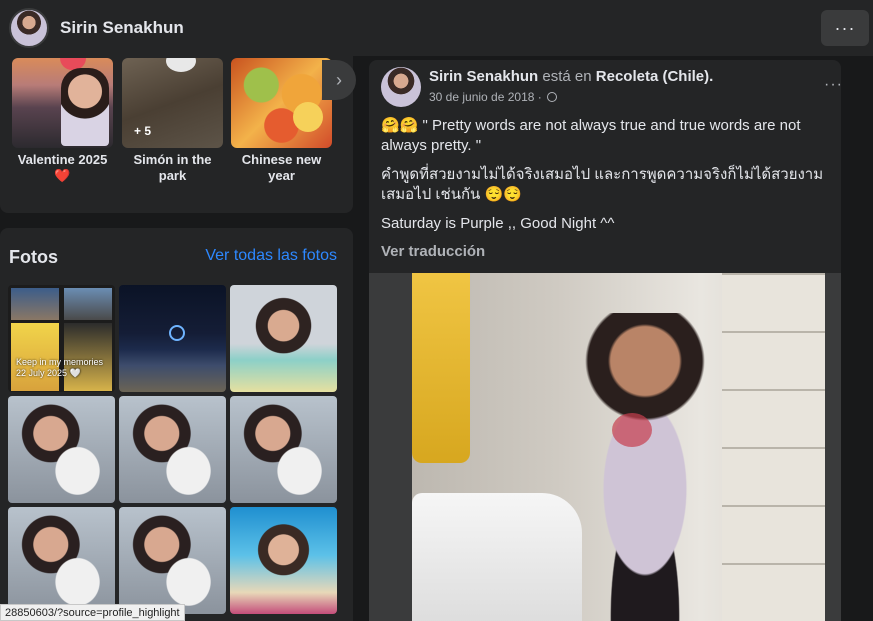 The width and height of the screenshot is (873, 621). Describe the element at coordinates (92, 612) in the screenshot. I see `status-url: 28850603/?source=profile_highlight` at that location.